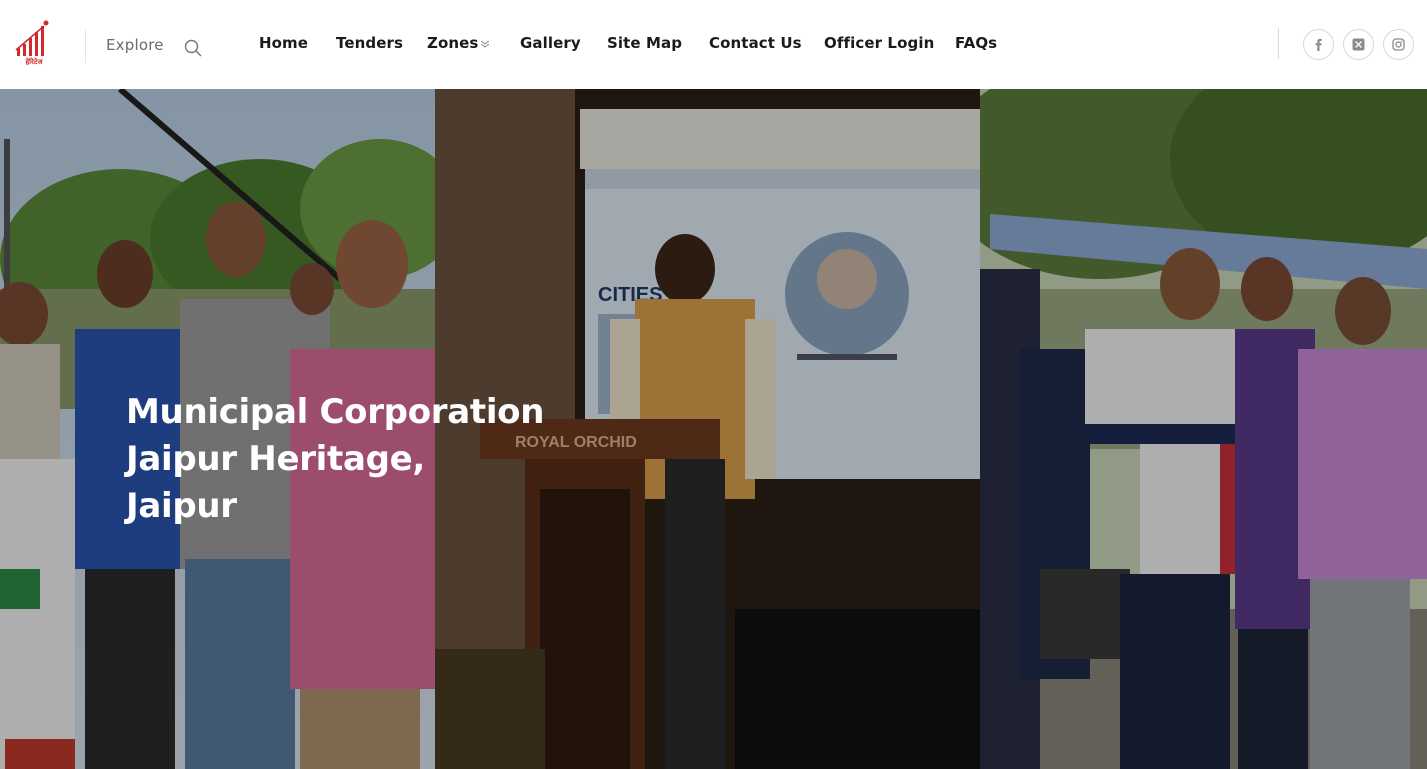 This screenshot has width=1427, height=769. I want to click on facebook-icon, so click(1318, 44).